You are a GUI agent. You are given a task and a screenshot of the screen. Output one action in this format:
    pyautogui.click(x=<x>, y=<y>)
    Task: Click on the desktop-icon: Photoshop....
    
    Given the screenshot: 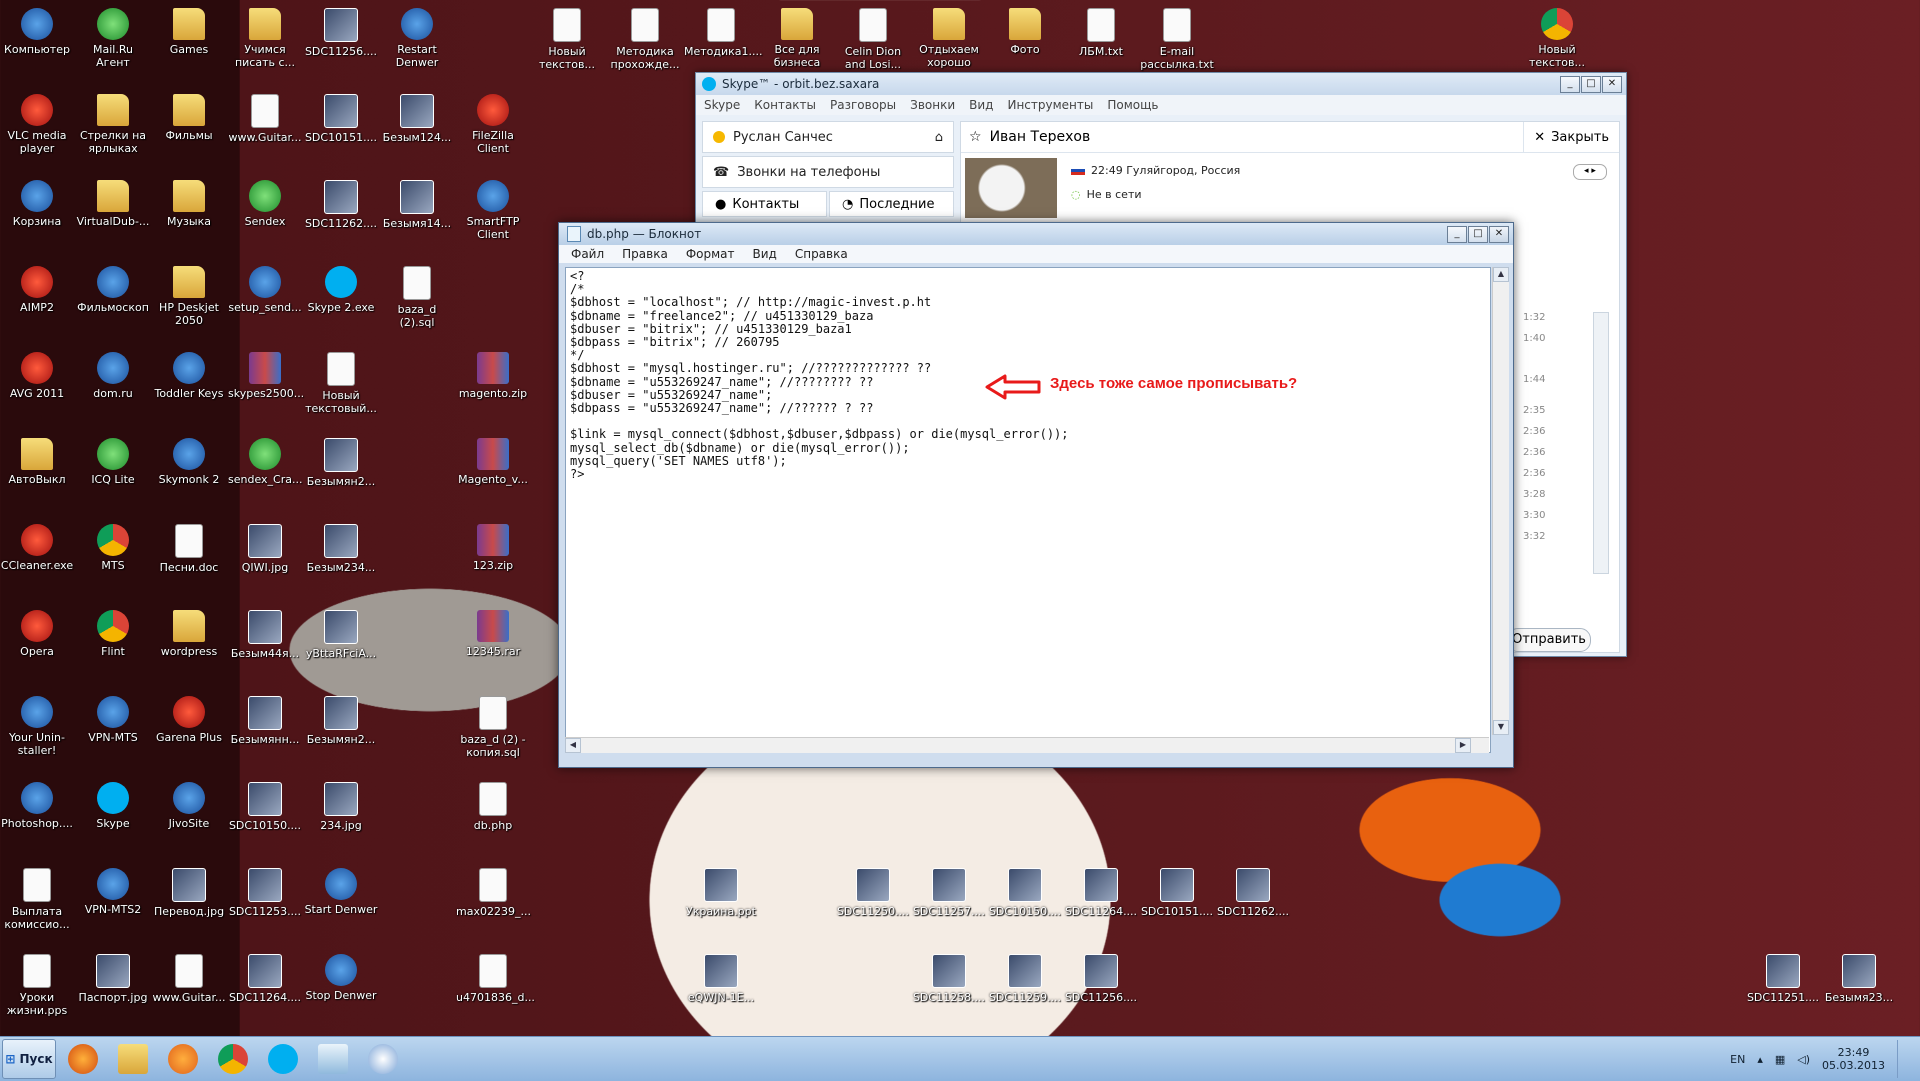 What is the action you would take?
    pyautogui.click(x=37, y=806)
    